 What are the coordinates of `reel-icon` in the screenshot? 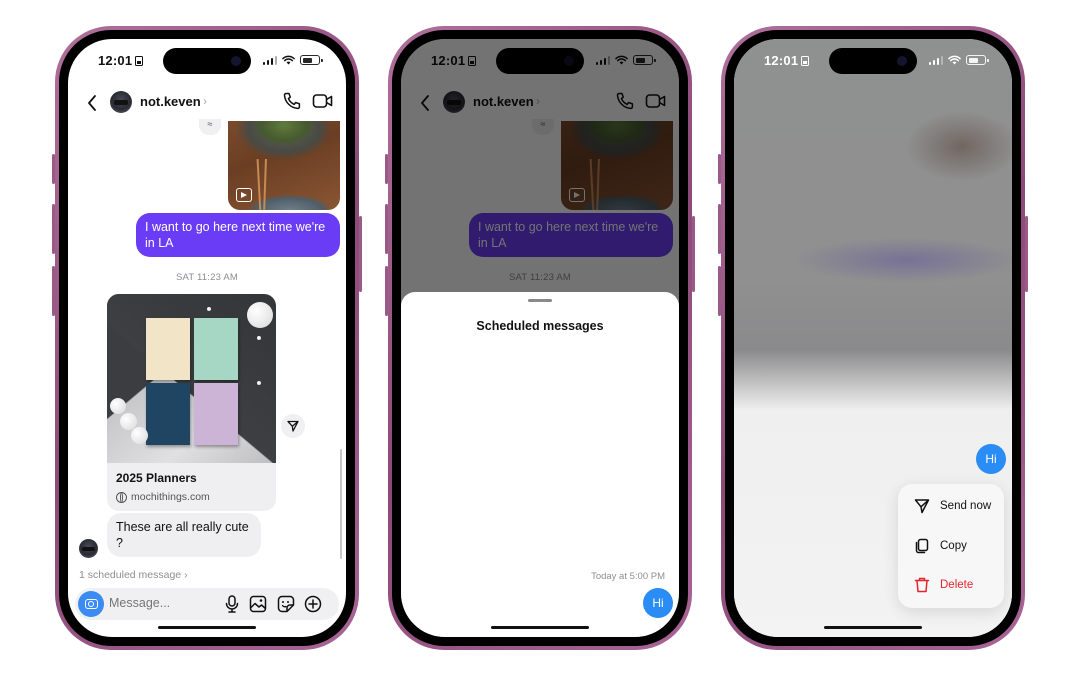 It's located at (244, 195).